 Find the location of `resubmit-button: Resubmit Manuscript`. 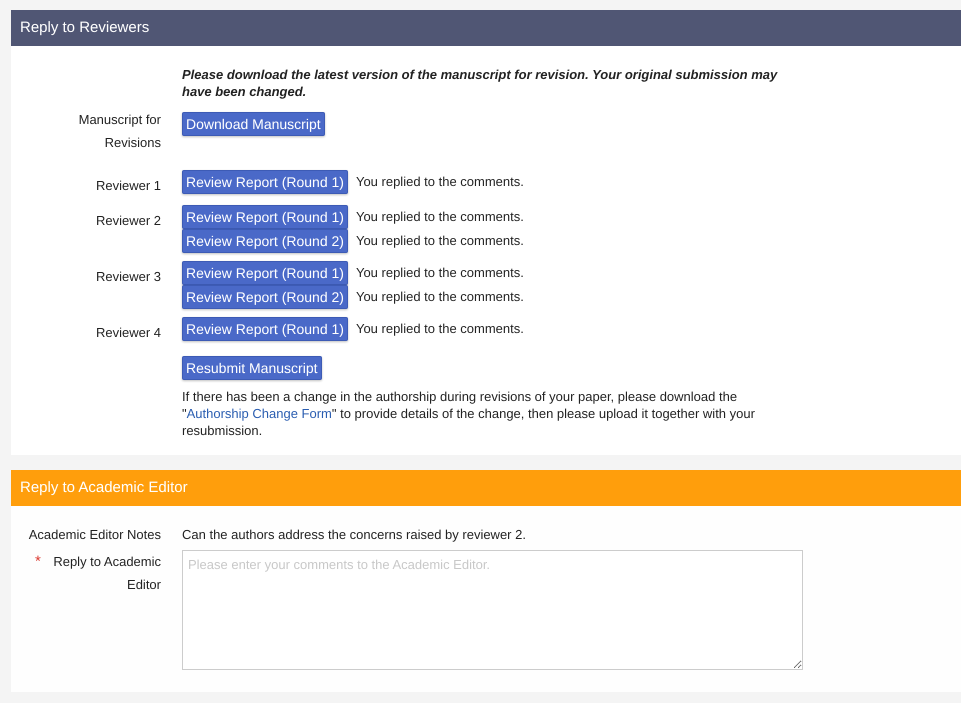

resubmit-button: Resubmit Manuscript is located at coordinates (252, 368).